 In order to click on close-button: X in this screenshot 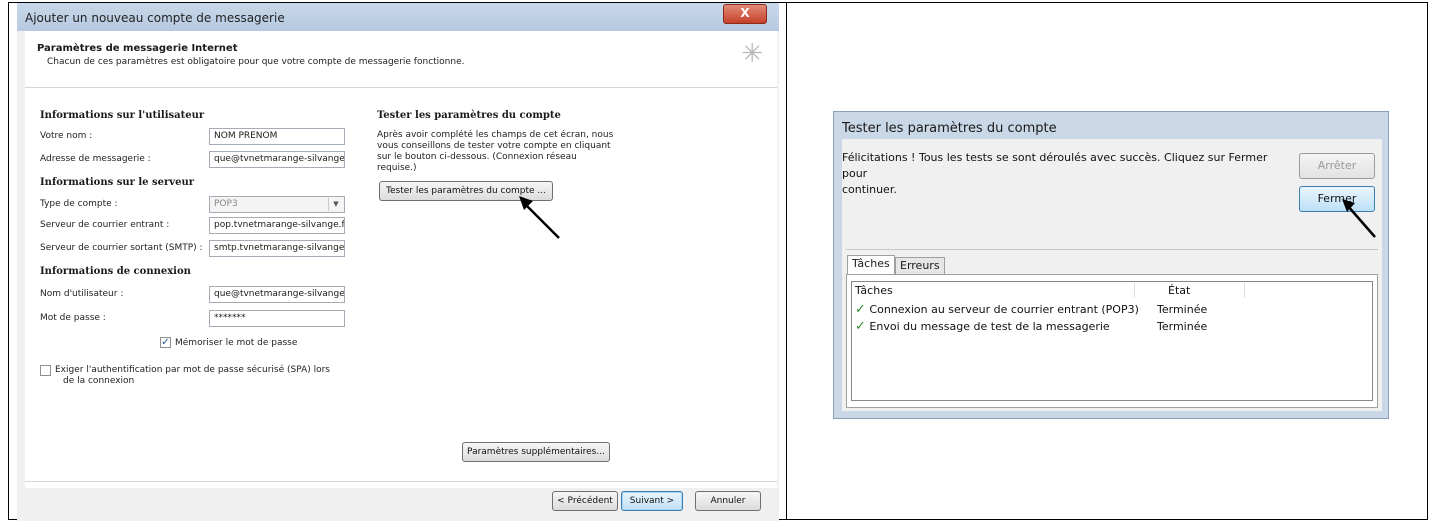, I will do `click(745, 14)`.